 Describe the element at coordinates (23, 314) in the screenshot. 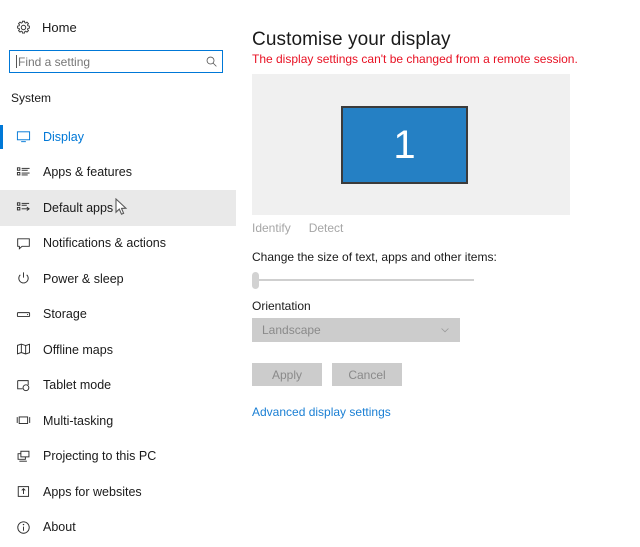

I see `drive-icon` at that location.